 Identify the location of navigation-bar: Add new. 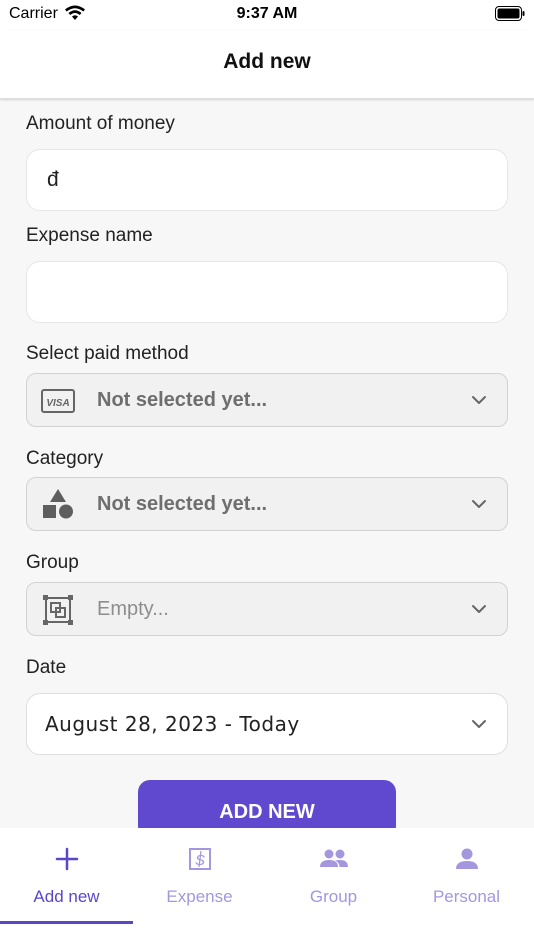
(267, 64).